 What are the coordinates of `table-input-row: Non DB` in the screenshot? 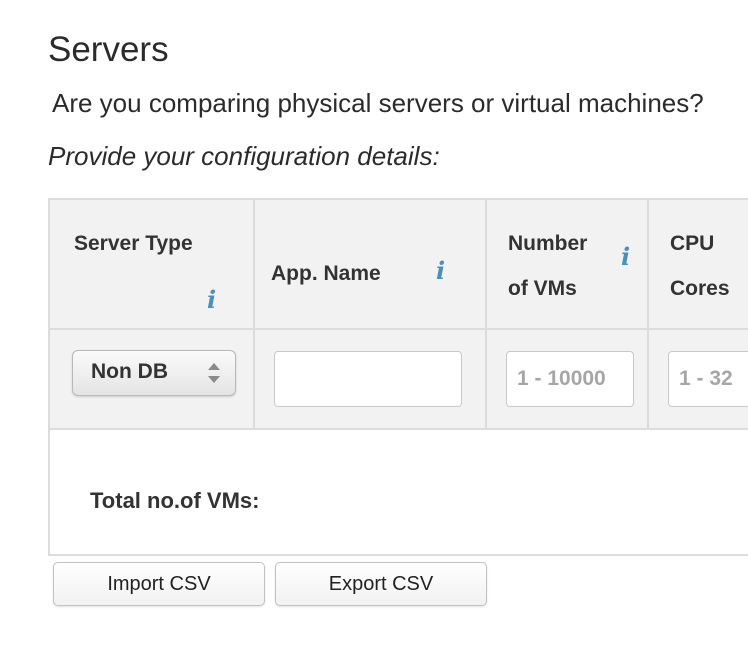 It's located at (399, 380).